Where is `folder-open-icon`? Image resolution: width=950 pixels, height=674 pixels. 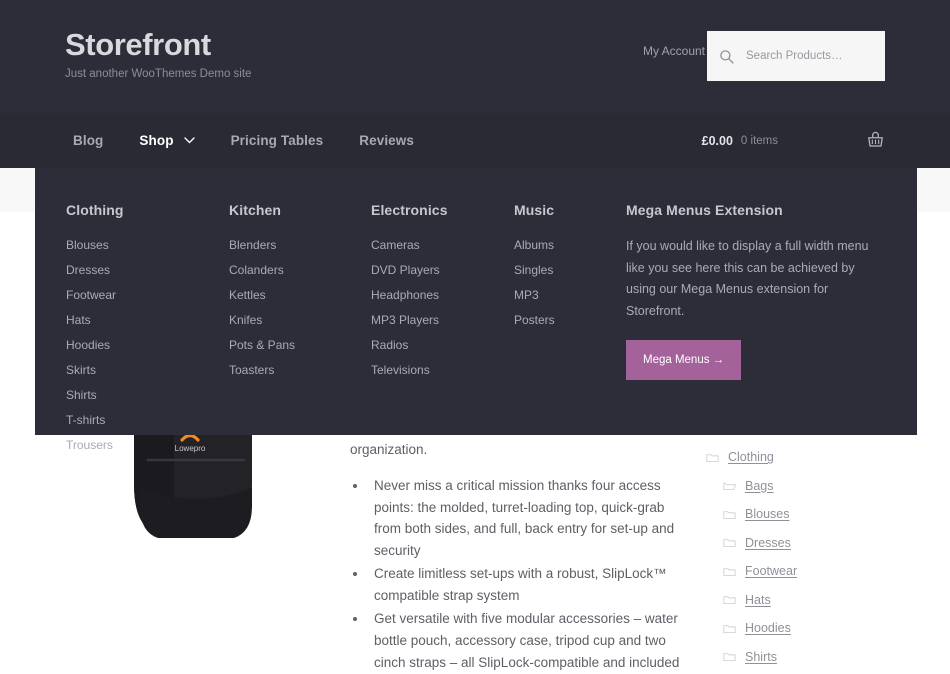
folder-open-icon is located at coordinates (729, 486).